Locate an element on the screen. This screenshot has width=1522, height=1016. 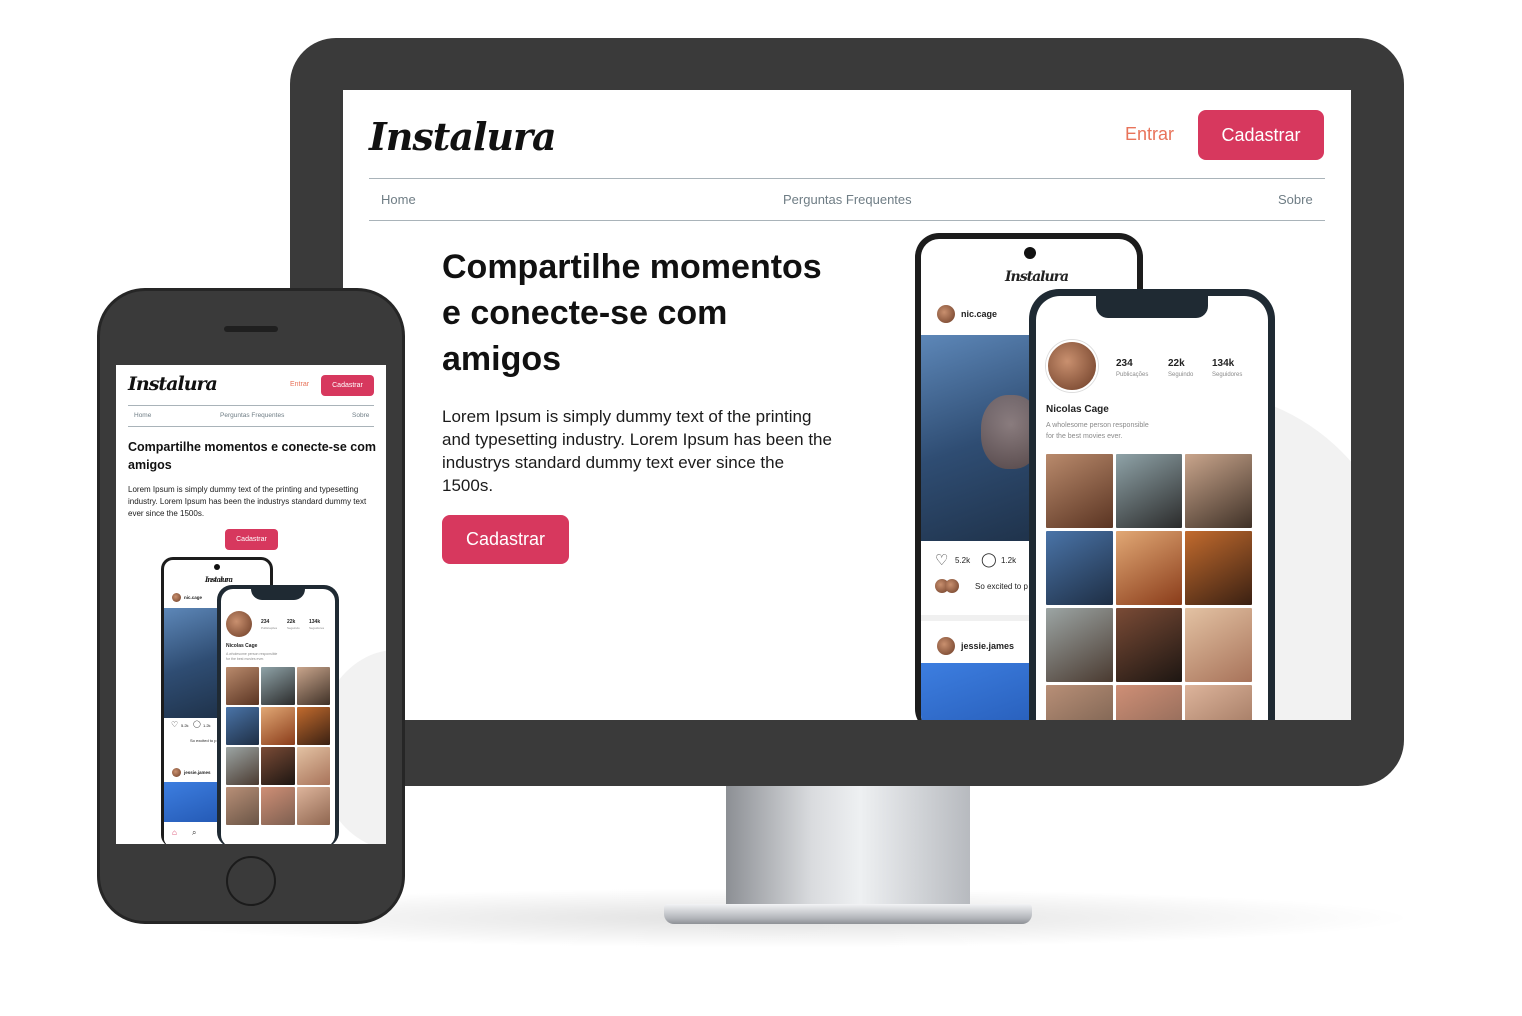
phone-home-button is located at coordinates (251, 881).